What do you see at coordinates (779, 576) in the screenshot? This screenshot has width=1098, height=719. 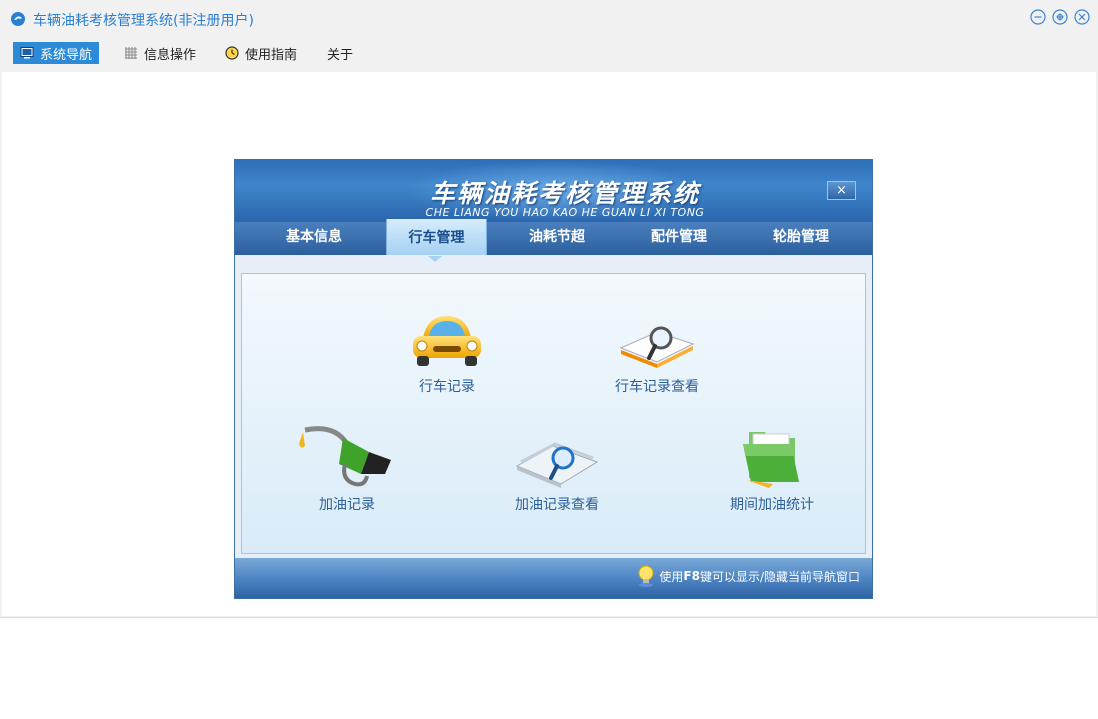 I see `footer-tip-suffix: 键可以显示/隐藏当前导航窗口` at bounding box center [779, 576].